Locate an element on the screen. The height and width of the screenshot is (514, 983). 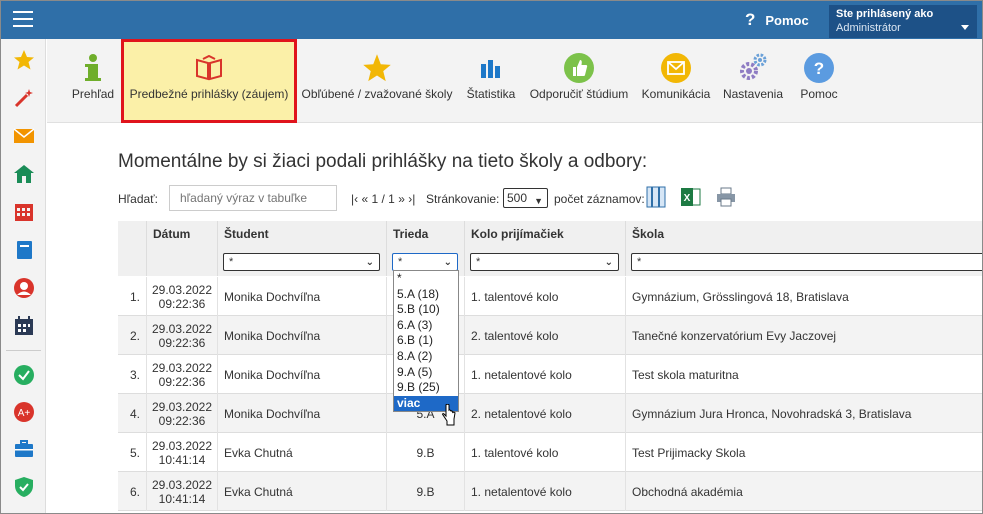
row-trieda: 9.B is located at coordinates (426, 491).